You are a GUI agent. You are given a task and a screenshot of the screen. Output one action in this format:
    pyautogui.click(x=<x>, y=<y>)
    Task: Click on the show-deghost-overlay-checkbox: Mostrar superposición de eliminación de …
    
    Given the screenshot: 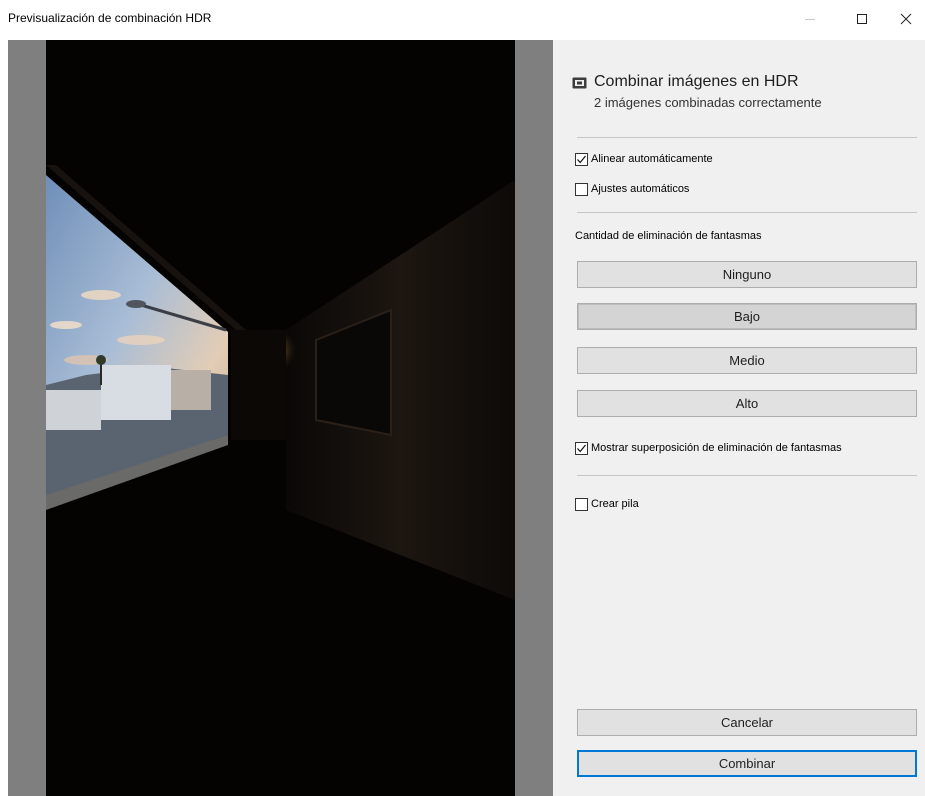 What is the action you would take?
    pyautogui.click(x=708, y=448)
    